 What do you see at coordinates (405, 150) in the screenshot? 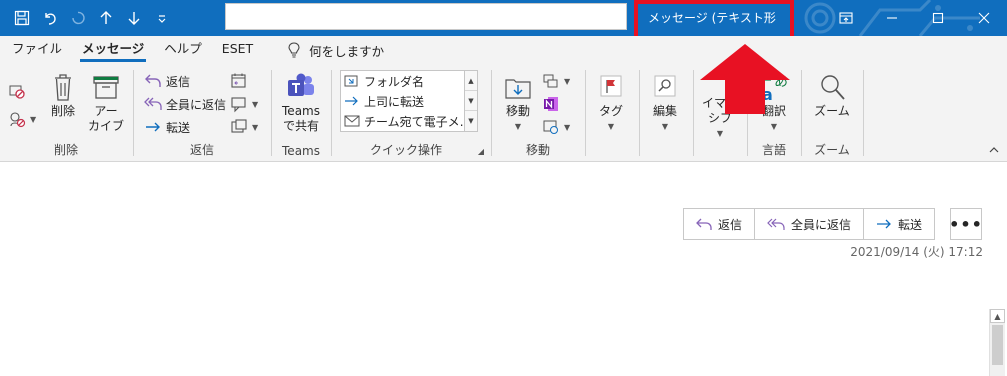
I see `group-label-quick-steps: クイック操作` at bounding box center [405, 150].